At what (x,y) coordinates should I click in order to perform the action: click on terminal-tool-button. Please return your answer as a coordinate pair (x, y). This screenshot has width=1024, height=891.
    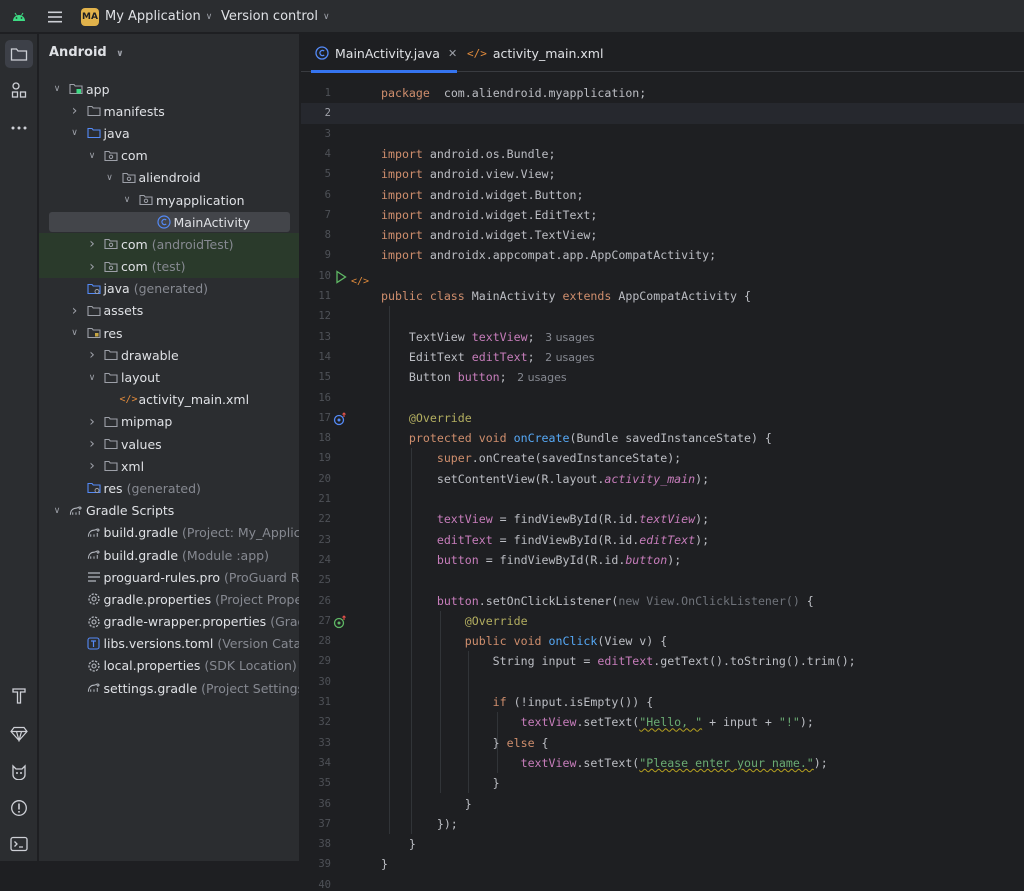
    Looking at the image, I should click on (19, 844).